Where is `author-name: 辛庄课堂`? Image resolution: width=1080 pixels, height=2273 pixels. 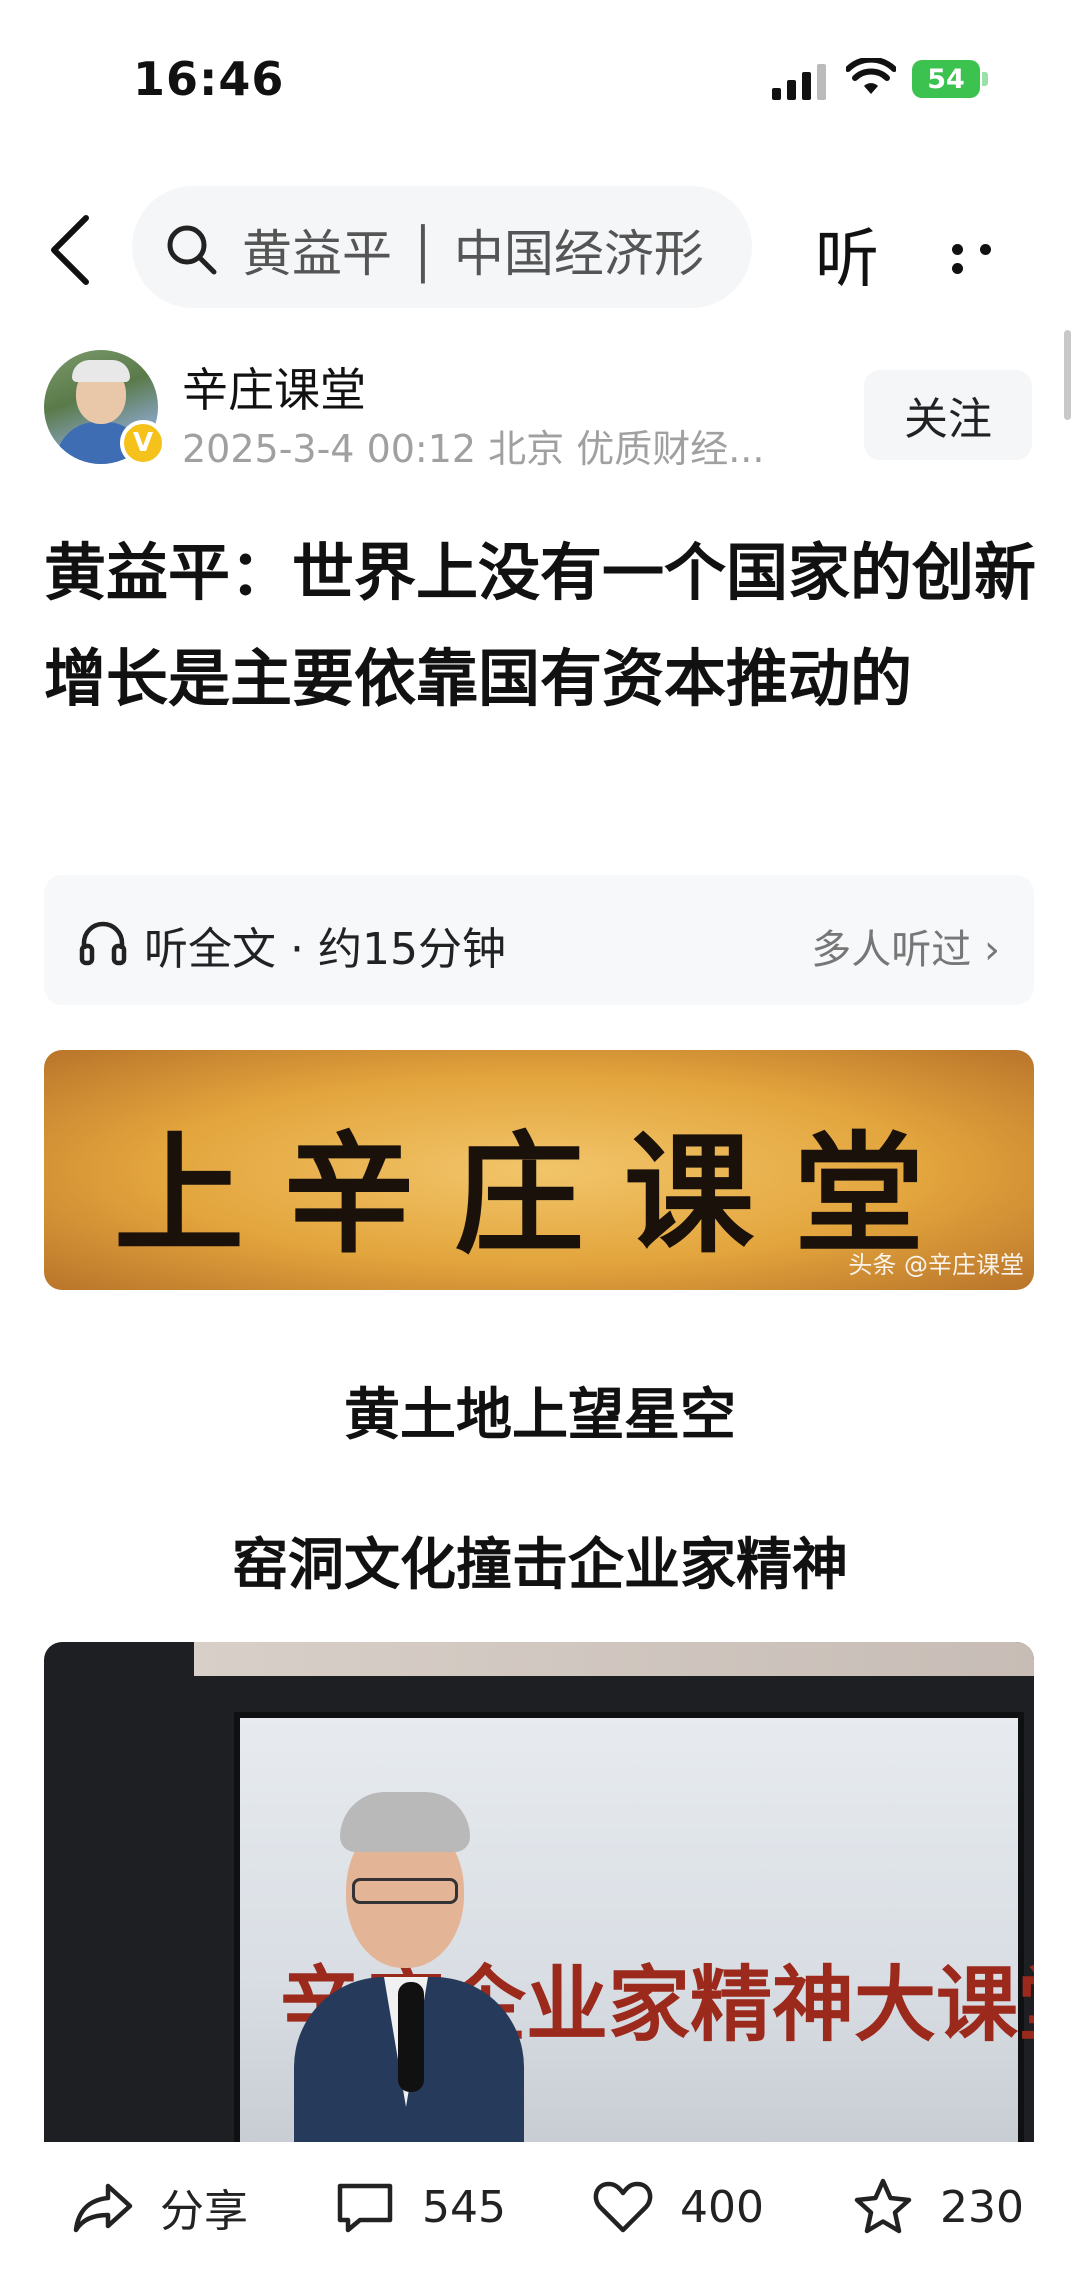 author-name: 辛庄课堂 is located at coordinates (274, 387).